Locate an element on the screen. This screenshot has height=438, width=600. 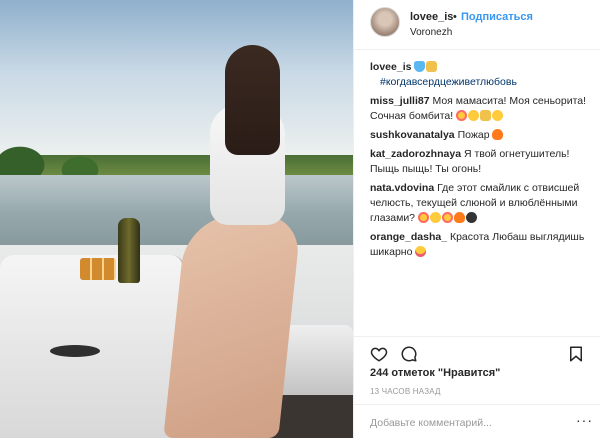
list-item: sushkovanatalya Пожар is located at coordinates (481, 135).